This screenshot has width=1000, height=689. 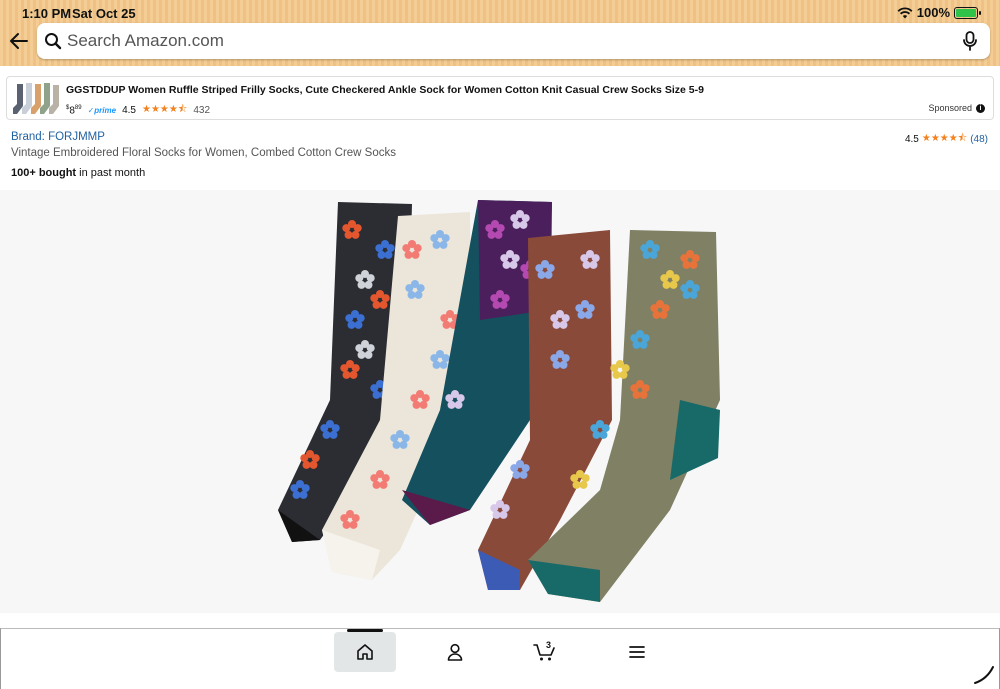 I want to click on search-input, so click(x=507, y=41).